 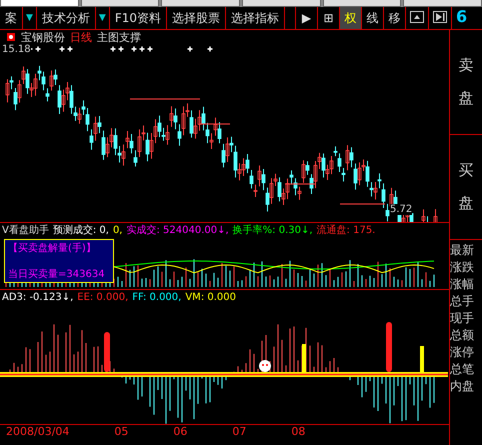 I want to click on support-line, so click(x=165, y=99).